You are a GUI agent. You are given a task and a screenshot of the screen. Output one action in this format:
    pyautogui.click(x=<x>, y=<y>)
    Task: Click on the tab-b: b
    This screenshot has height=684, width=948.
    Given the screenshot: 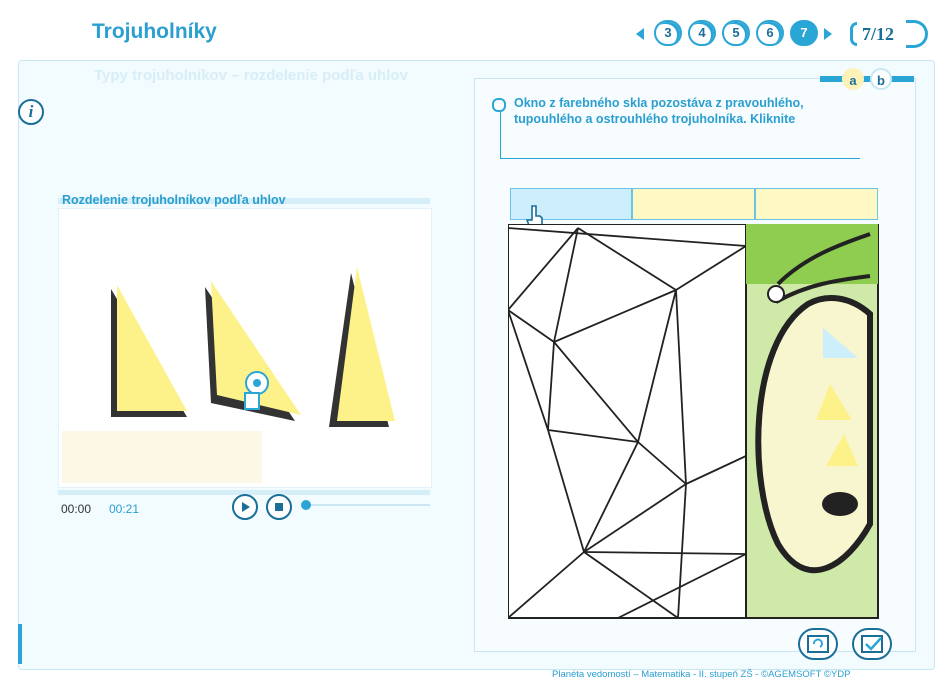 What is the action you would take?
    pyautogui.click(x=881, y=79)
    